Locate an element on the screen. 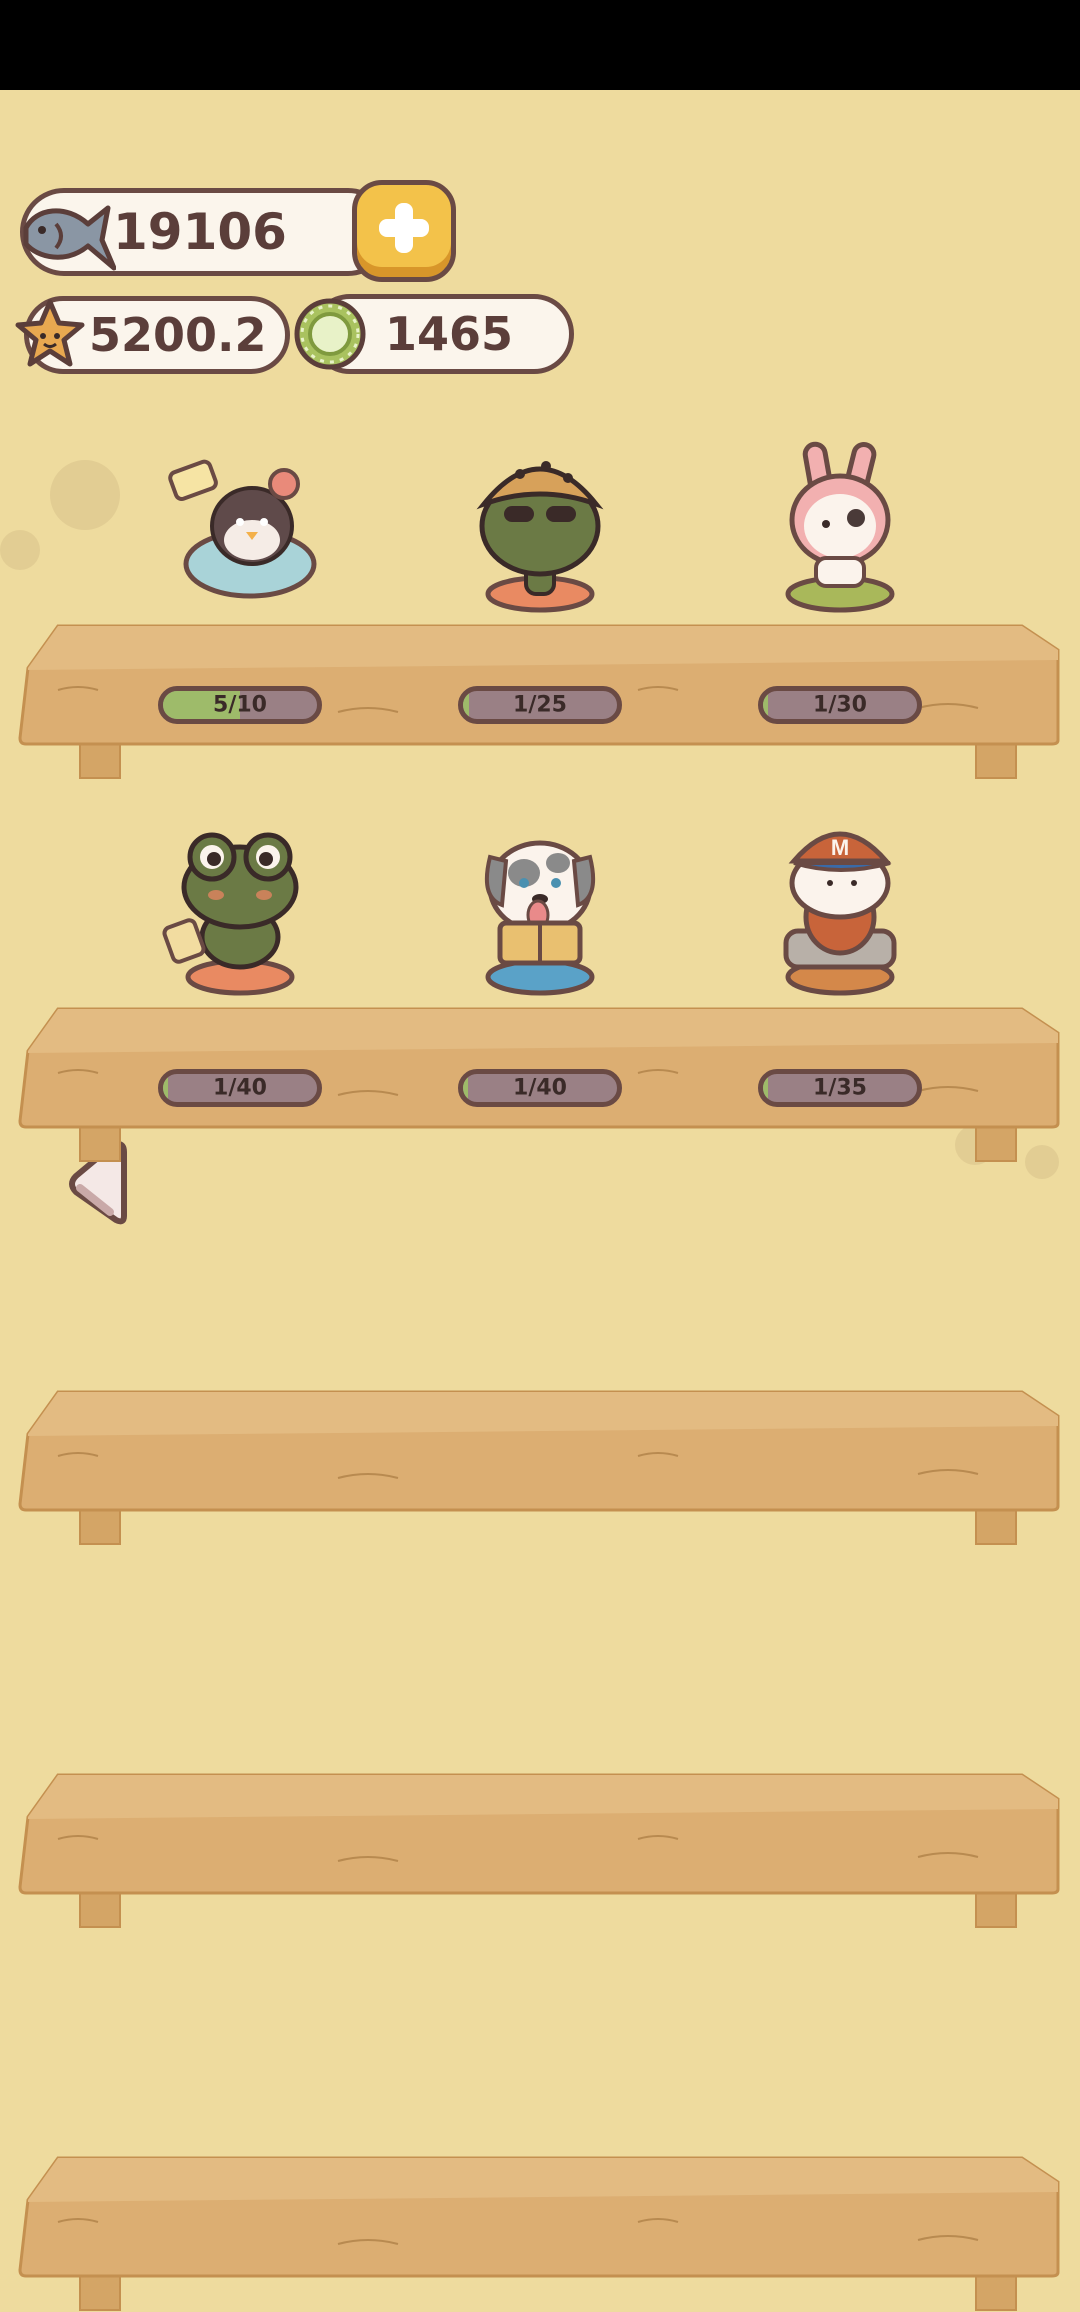 The image size is (1080, 2312). frog-figure is located at coordinates (231, 914).